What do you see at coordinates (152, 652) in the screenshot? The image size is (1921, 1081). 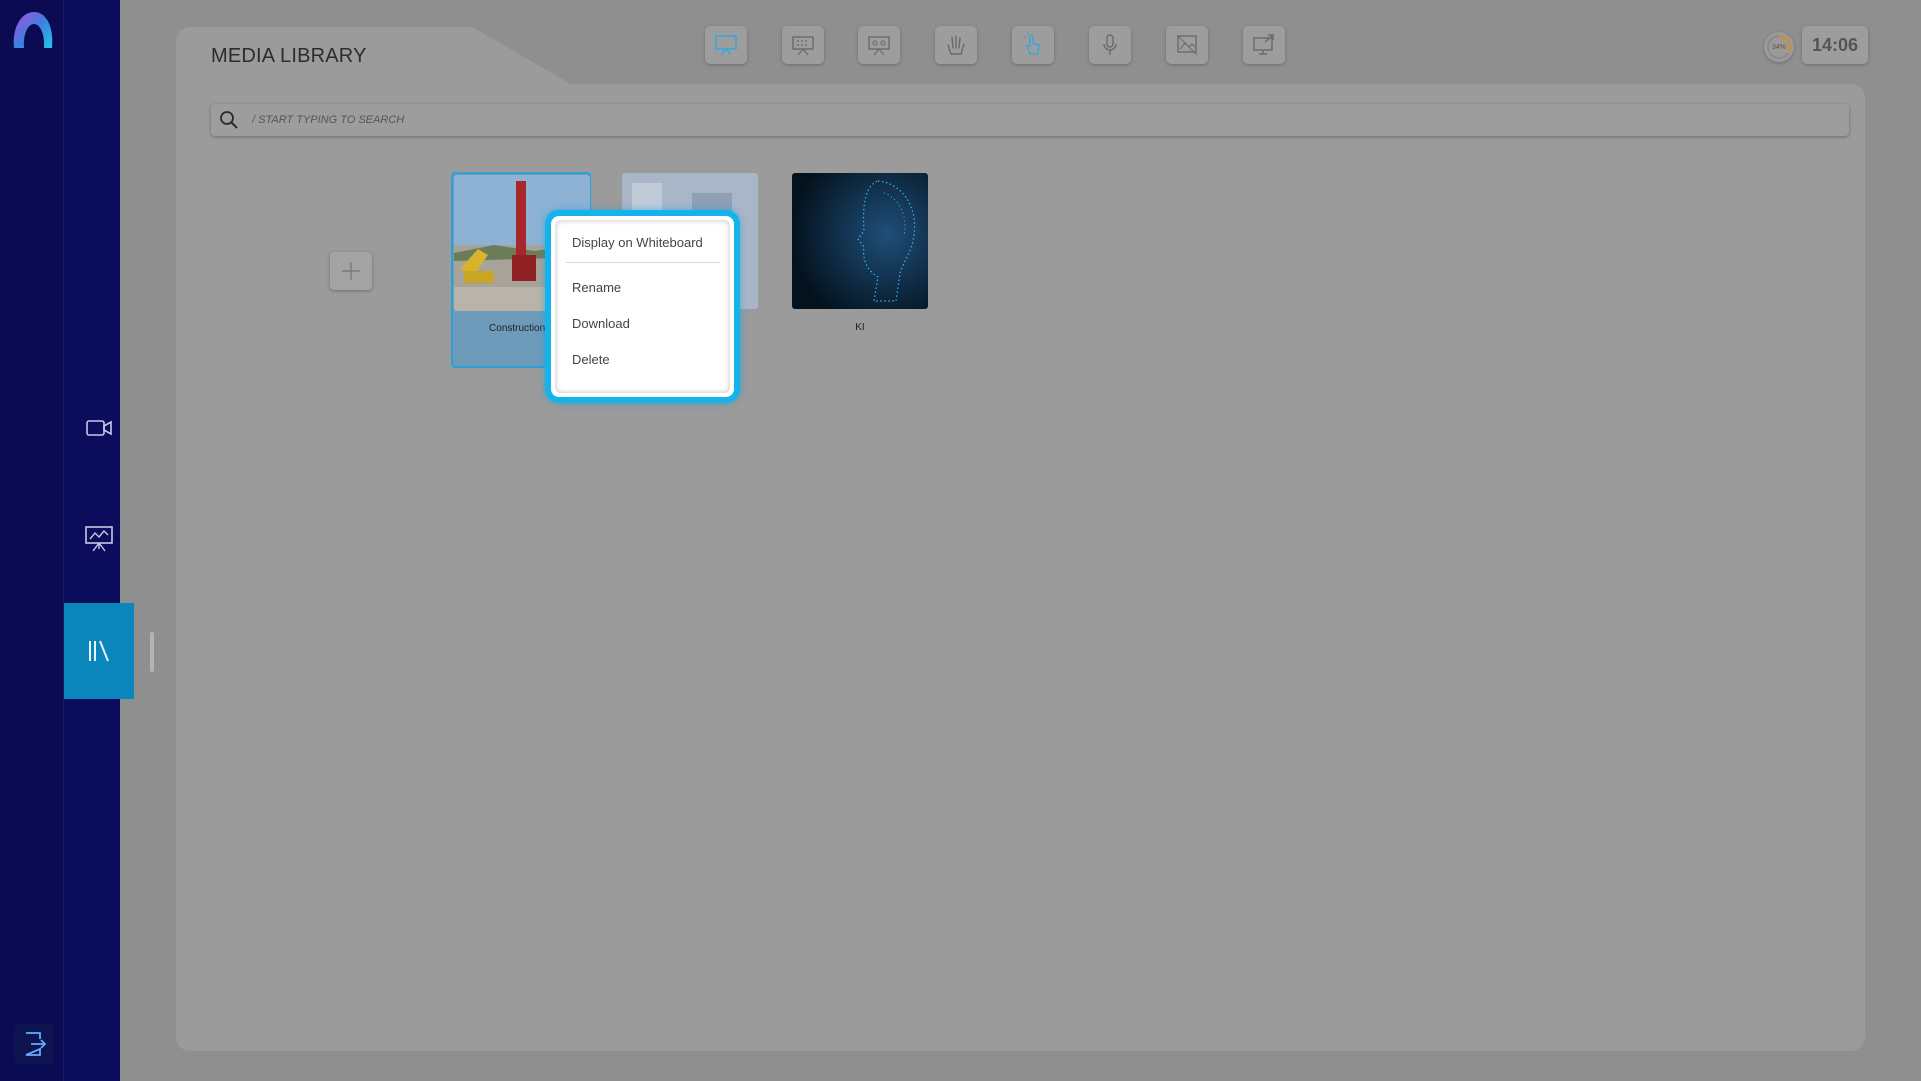 I see `sidebar-resize-handle` at bounding box center [152, 652].